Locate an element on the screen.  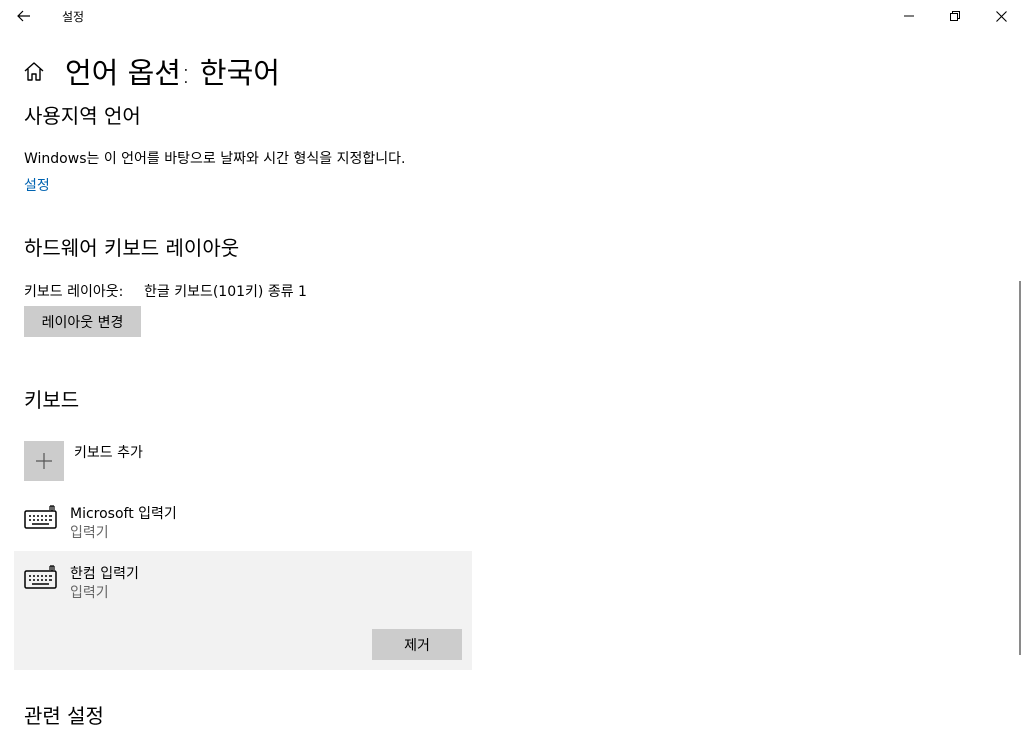
minimize-icon is located at coordinates (909, 16).